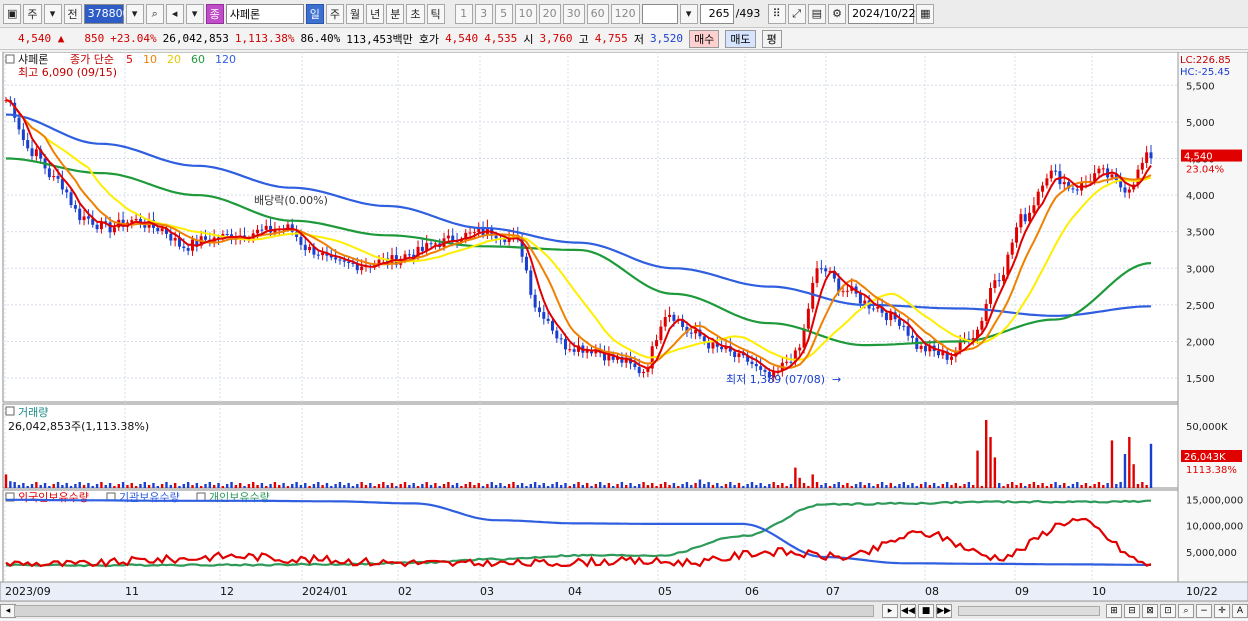 The height and width of the screenshot is (621, 1248). I want to click on period-second: 초, so click(415, 13).